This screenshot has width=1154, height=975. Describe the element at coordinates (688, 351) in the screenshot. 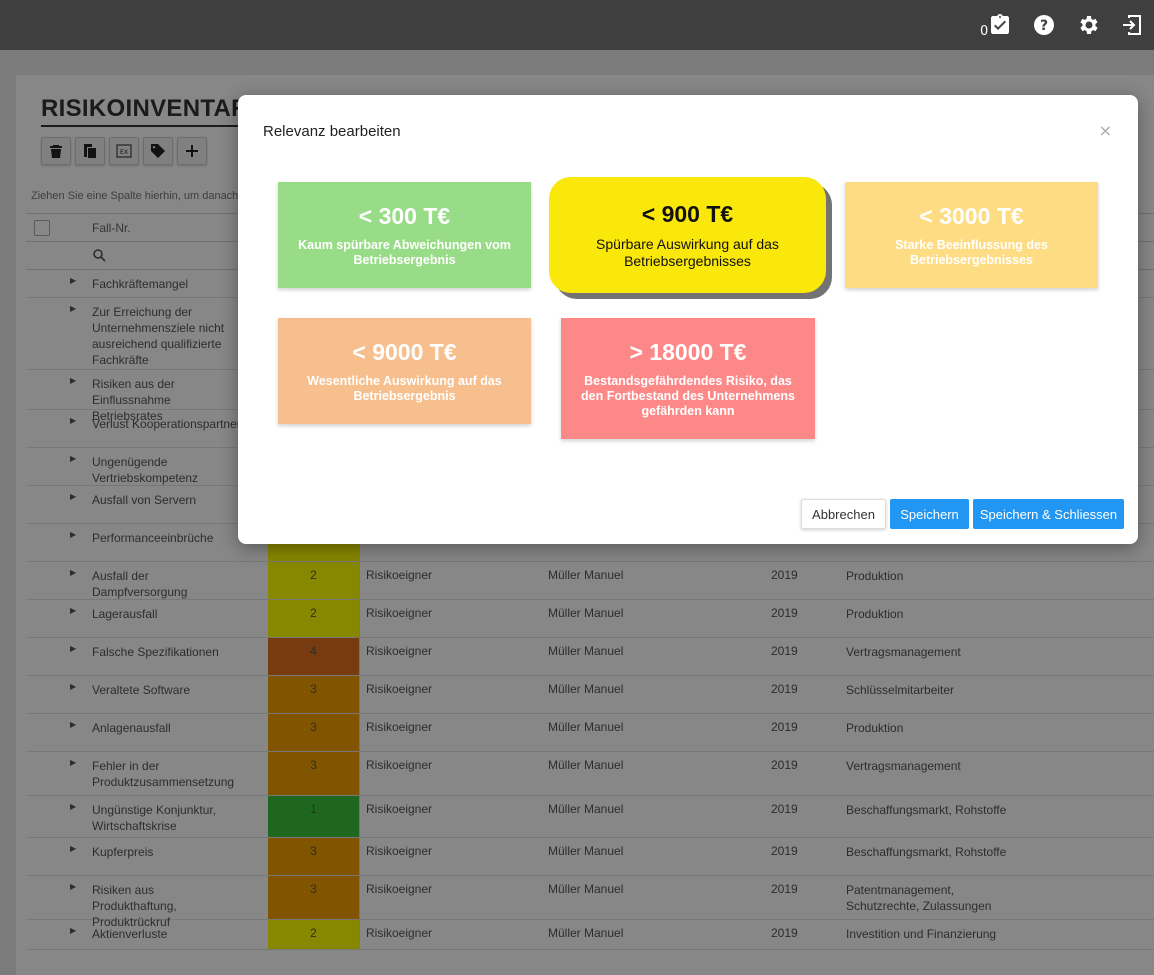

I see `option-amount: > 18000 T€` at that location.